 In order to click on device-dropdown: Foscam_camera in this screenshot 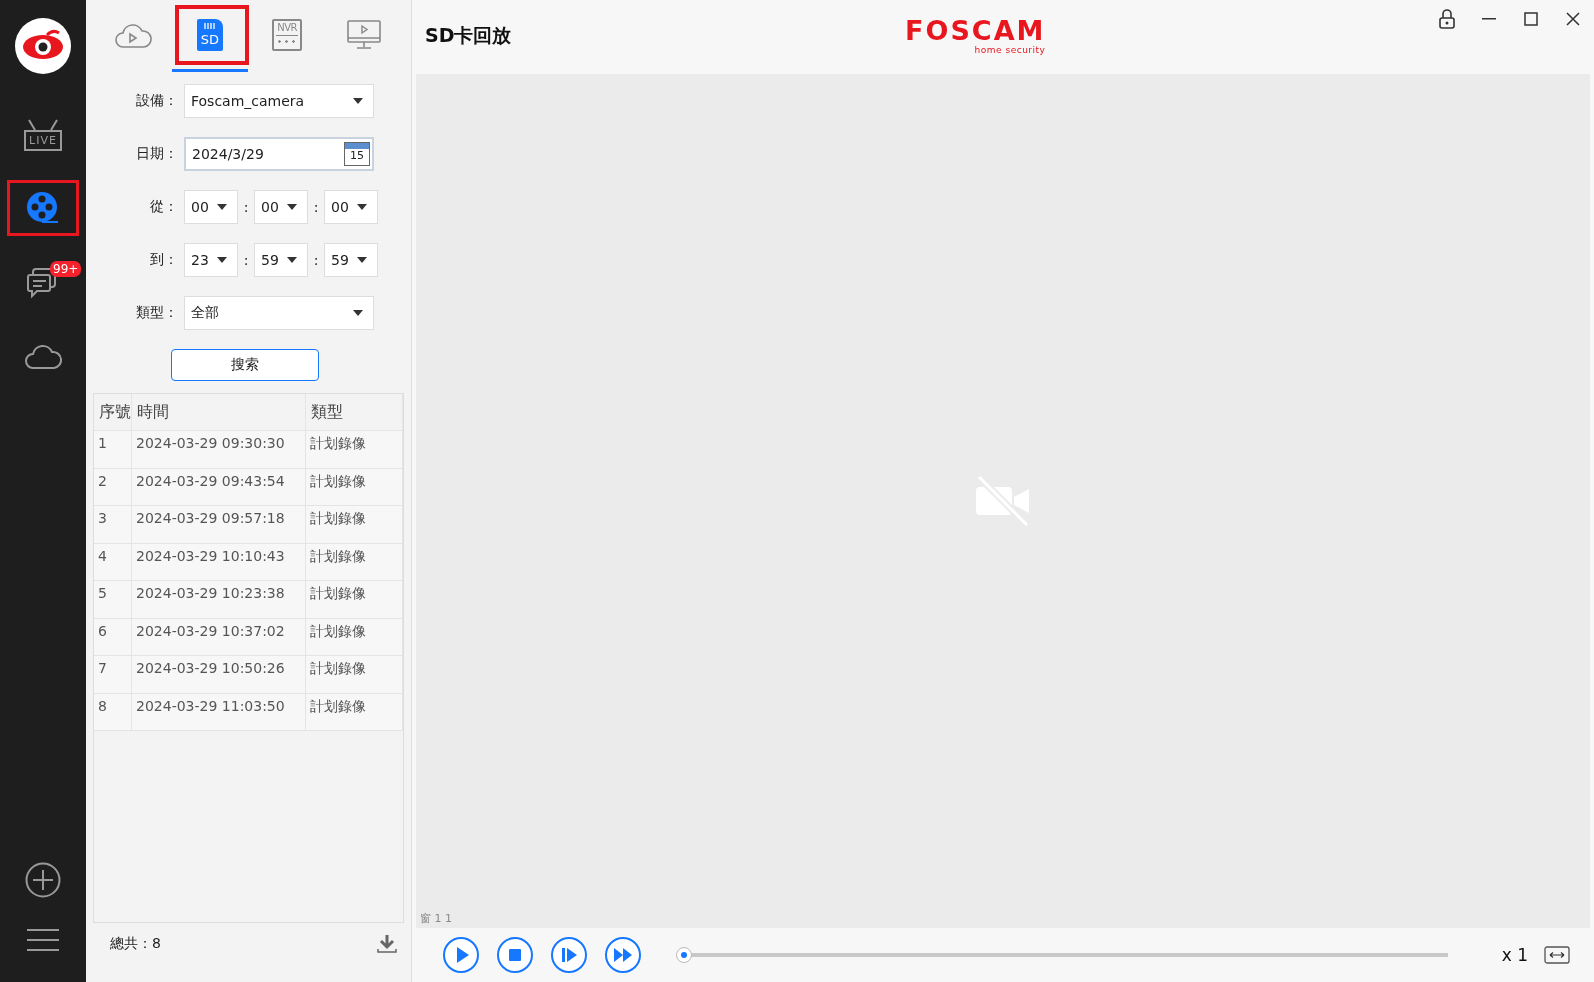, I will do `click(279, 101)`.